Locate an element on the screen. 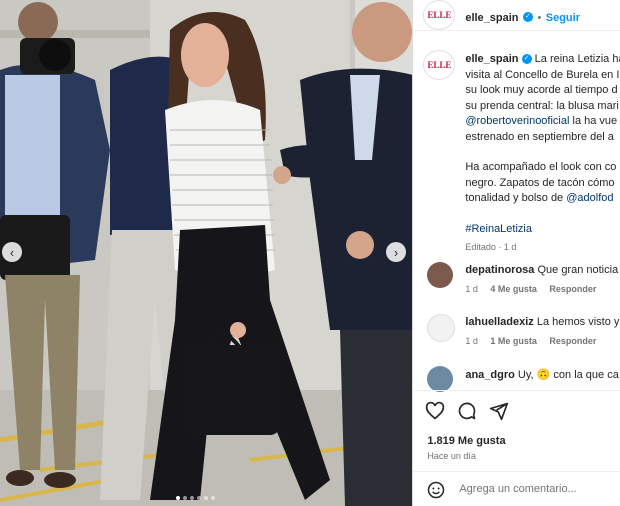 The width and height of the screenshot is (620, 506). hashtag-link: #ReinaLetizia is located at coordinates (542, 230).